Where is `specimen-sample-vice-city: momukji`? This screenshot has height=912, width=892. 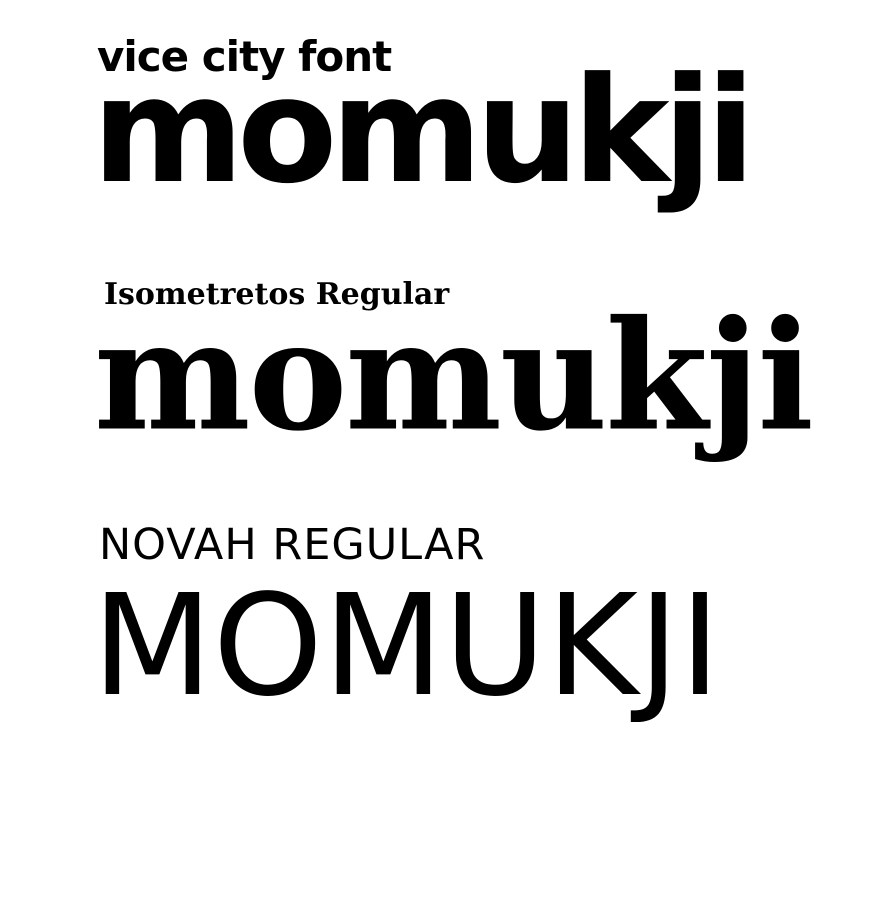 specimen-sample-vice-city: momukji is located at coordinates (424, 131).